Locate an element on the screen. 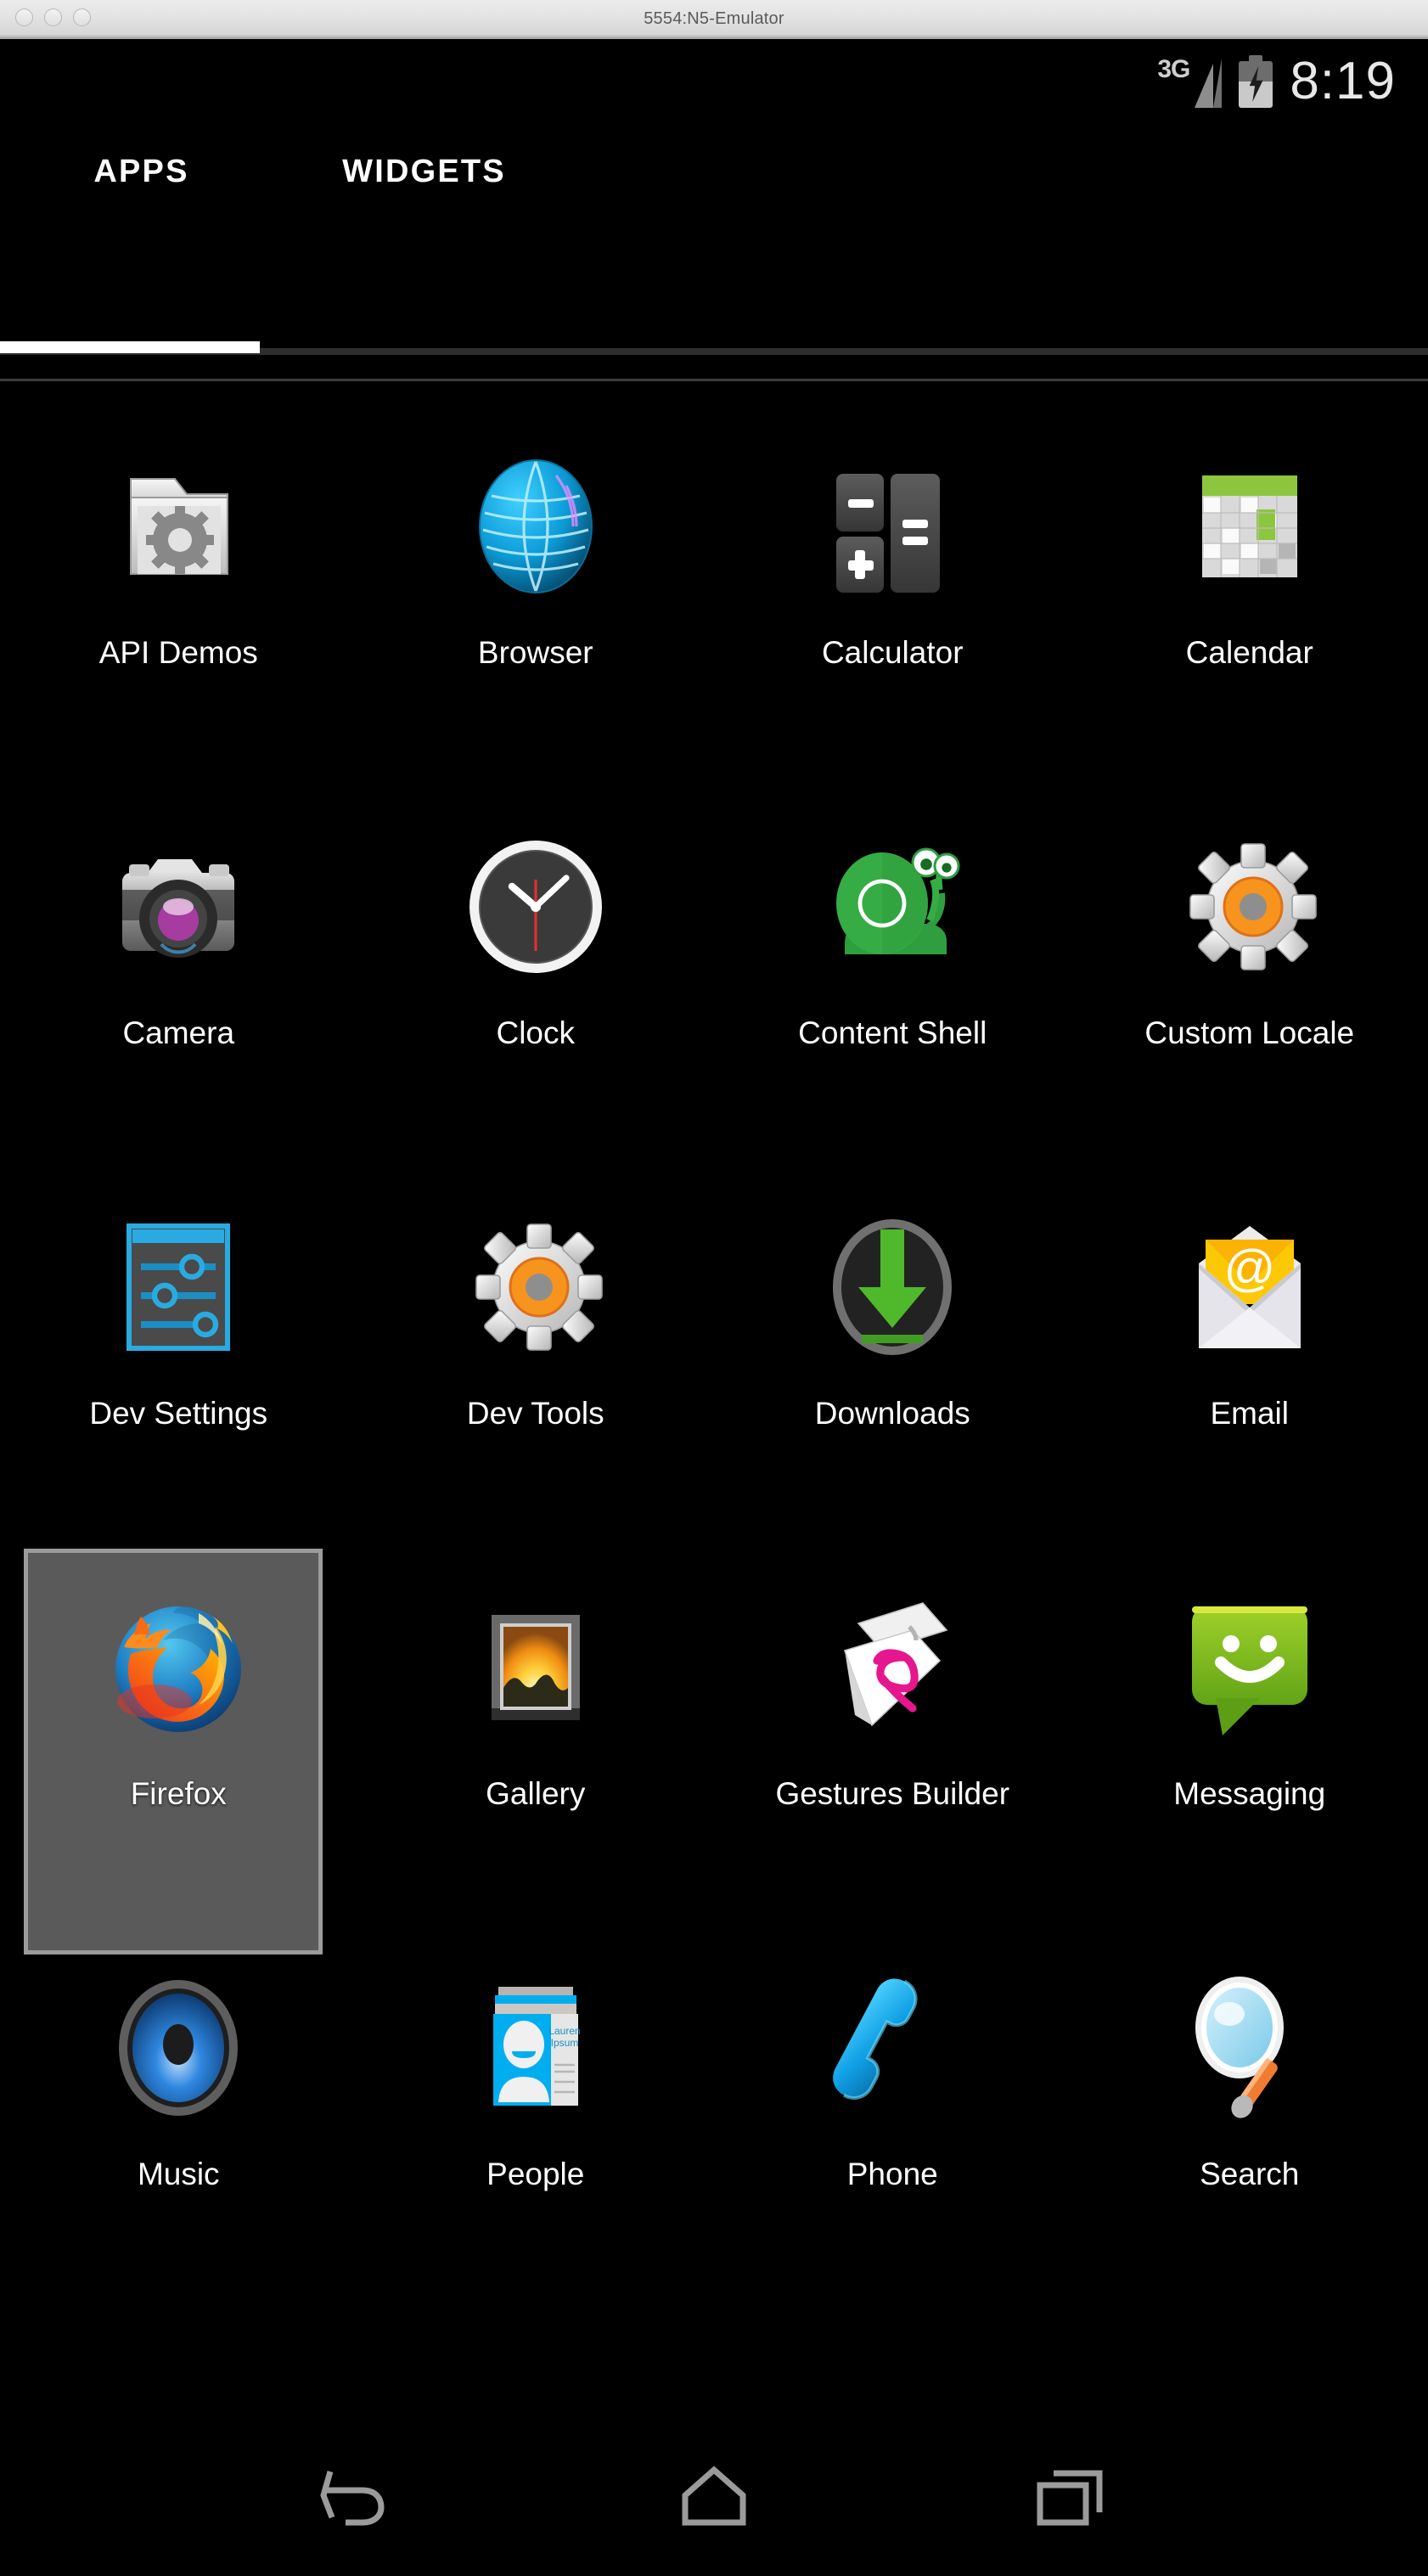  magnifier-icon is located at coordinates (1250, 2048).